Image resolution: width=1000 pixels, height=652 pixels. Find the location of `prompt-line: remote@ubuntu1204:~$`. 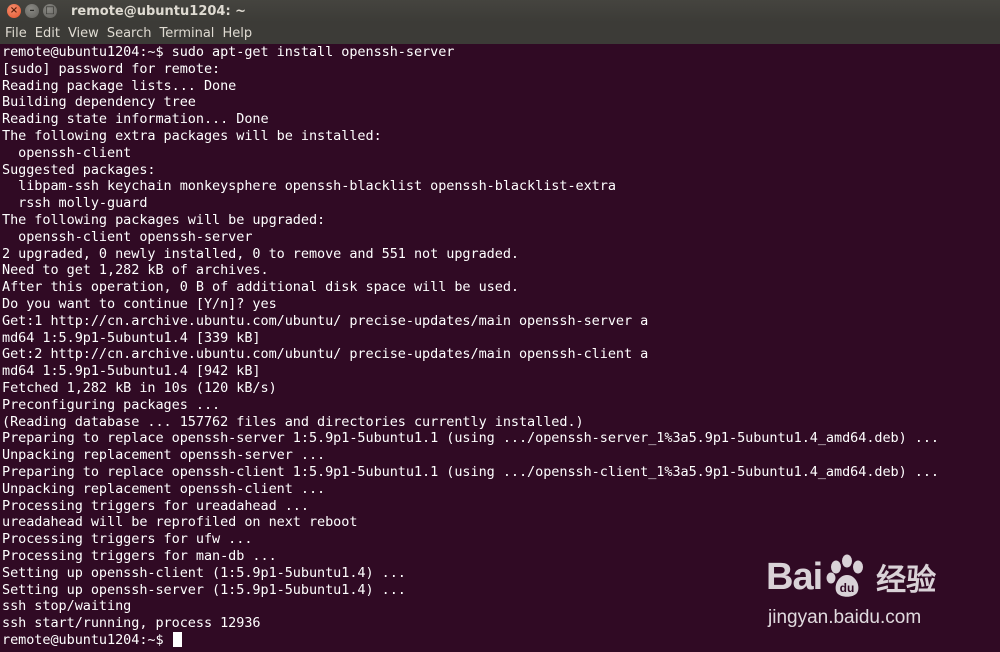

prompt-line: remote@ubuntu1204:~$ is located at coordinates (500, 640).